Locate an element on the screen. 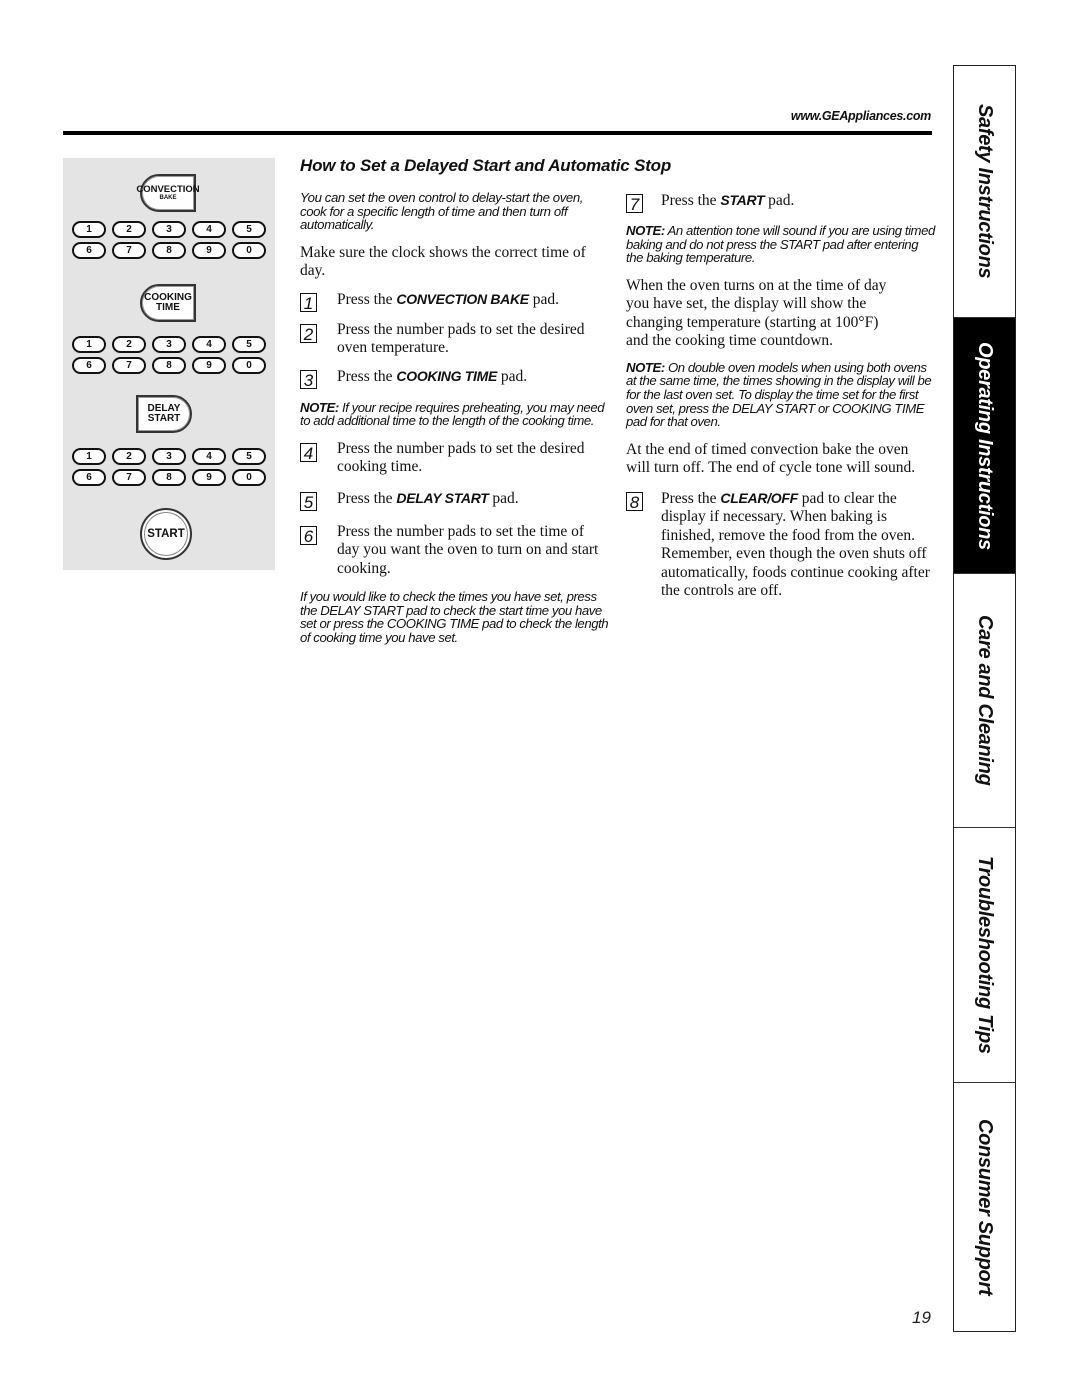 Image resolution: width=1080 pixels, height=1397 pixels. step-number: 7 is located at coordinates (634, 204).